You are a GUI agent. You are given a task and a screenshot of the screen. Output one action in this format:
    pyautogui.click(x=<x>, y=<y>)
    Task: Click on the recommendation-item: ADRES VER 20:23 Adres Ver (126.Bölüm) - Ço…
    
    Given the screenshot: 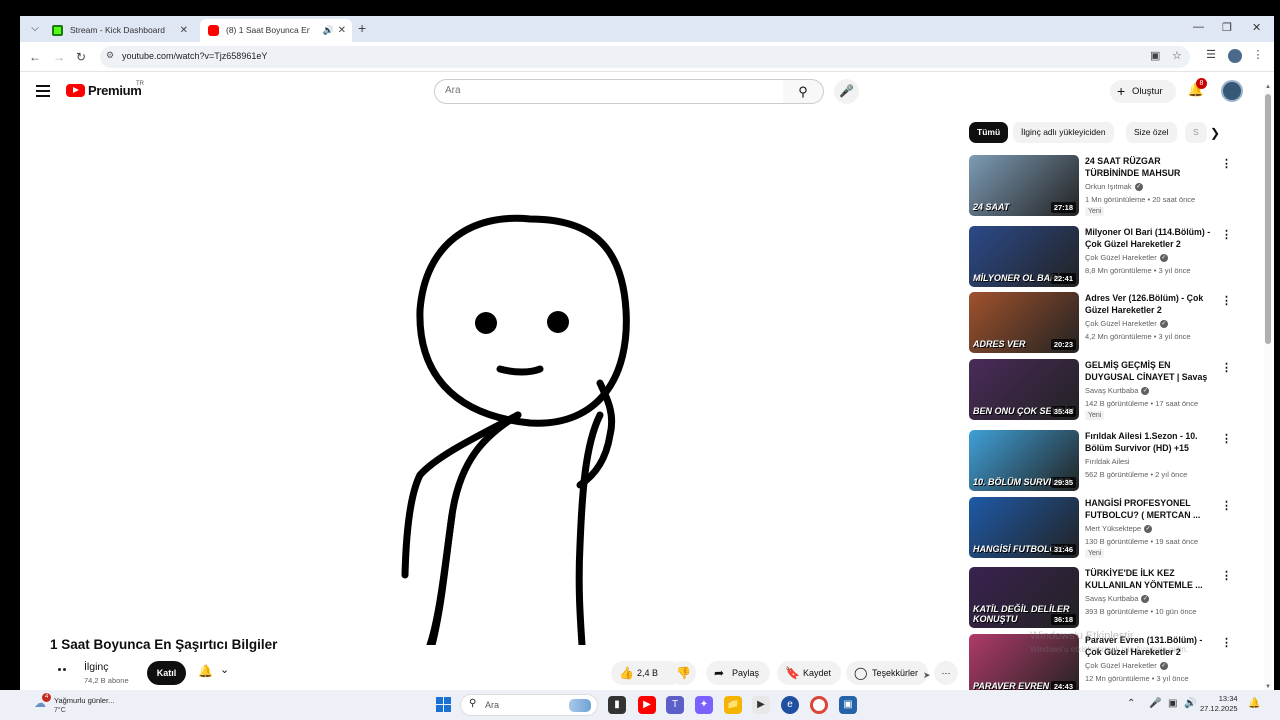 What is the action you would take?
    pyautogui.click(x=1104, y=323)
    